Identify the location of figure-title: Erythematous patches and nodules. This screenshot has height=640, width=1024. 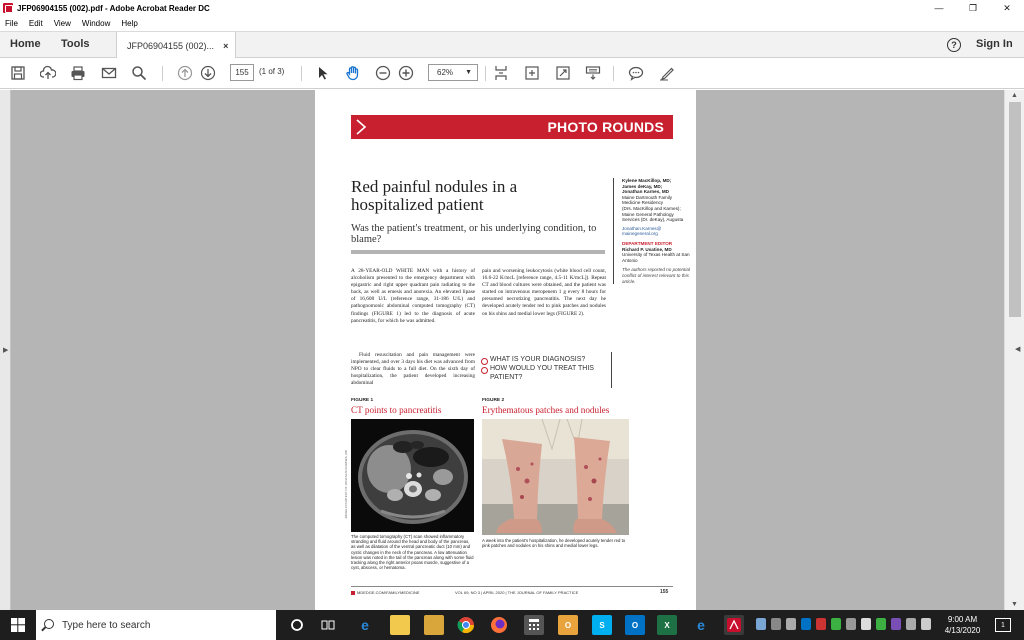
(546, 410).